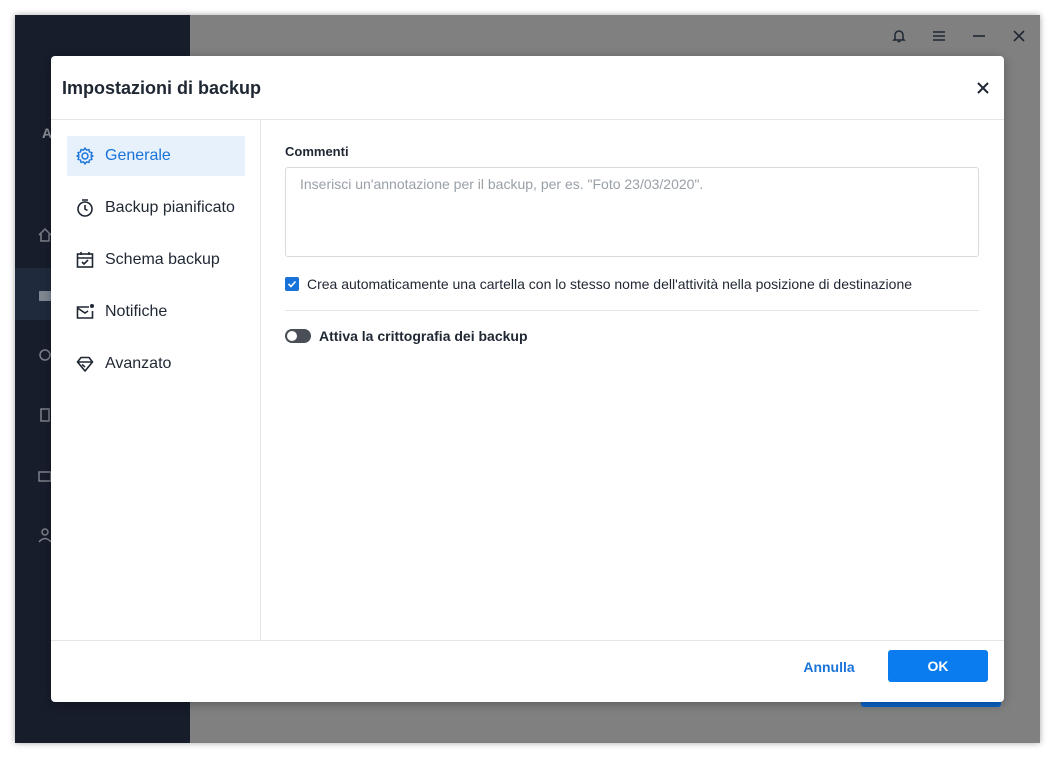 This screenshot has height=758, width=1055. I want to click on window-close-icon, so click(1019, 36).